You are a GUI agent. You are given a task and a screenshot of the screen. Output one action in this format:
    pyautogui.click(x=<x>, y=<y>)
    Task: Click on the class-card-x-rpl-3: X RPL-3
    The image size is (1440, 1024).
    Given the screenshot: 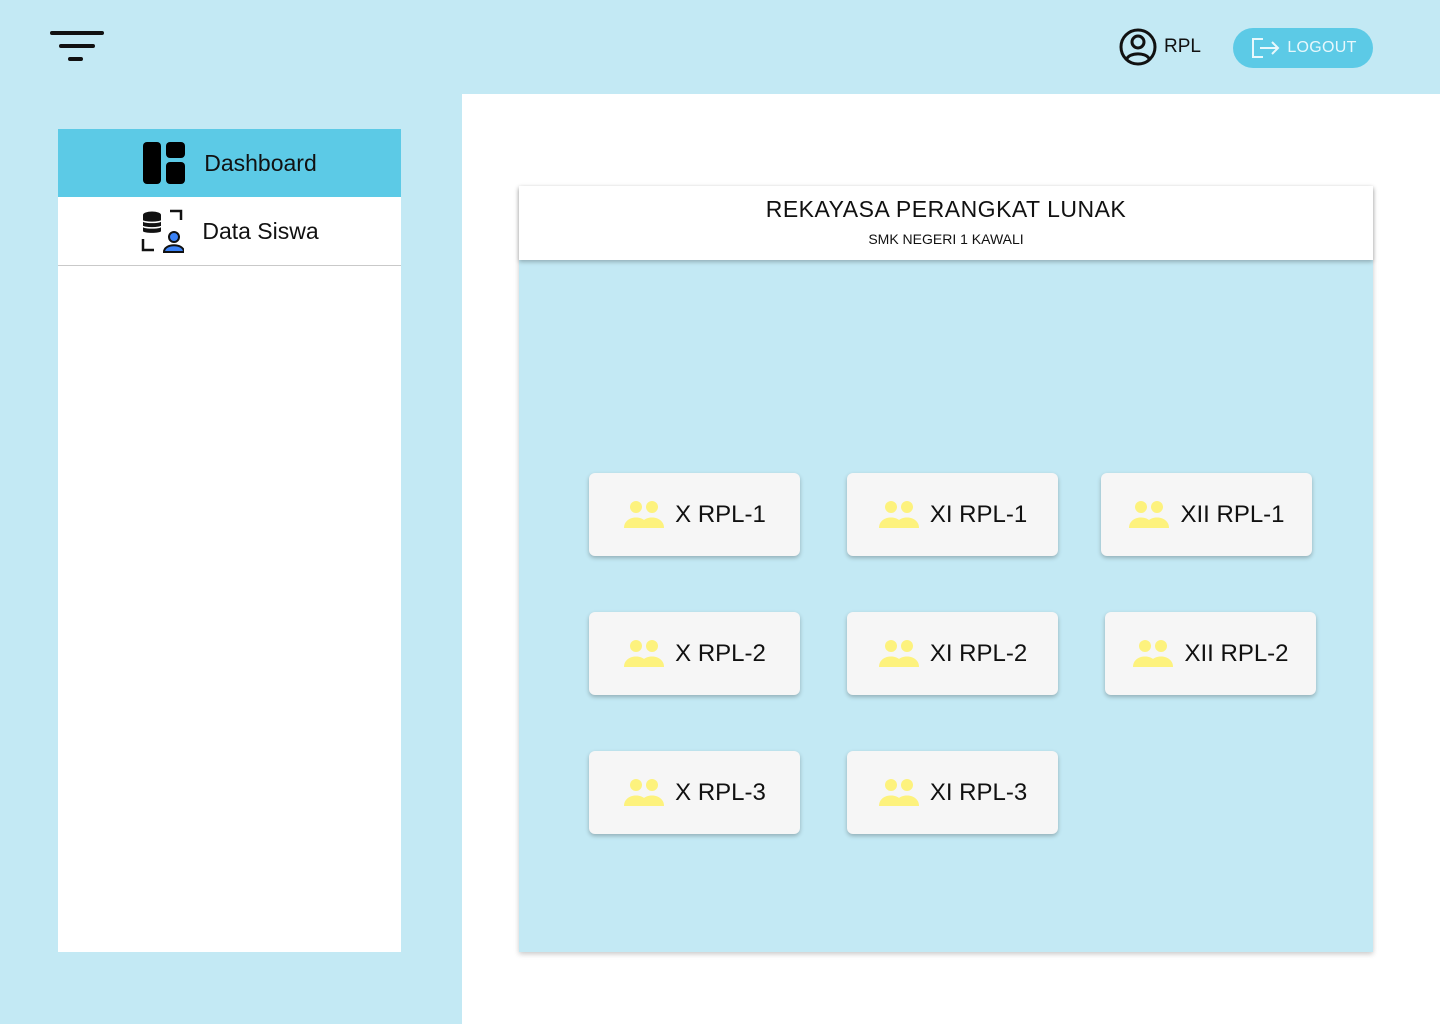 What is the action you would take?
    pyautogui.click(x=694, y=792)
    